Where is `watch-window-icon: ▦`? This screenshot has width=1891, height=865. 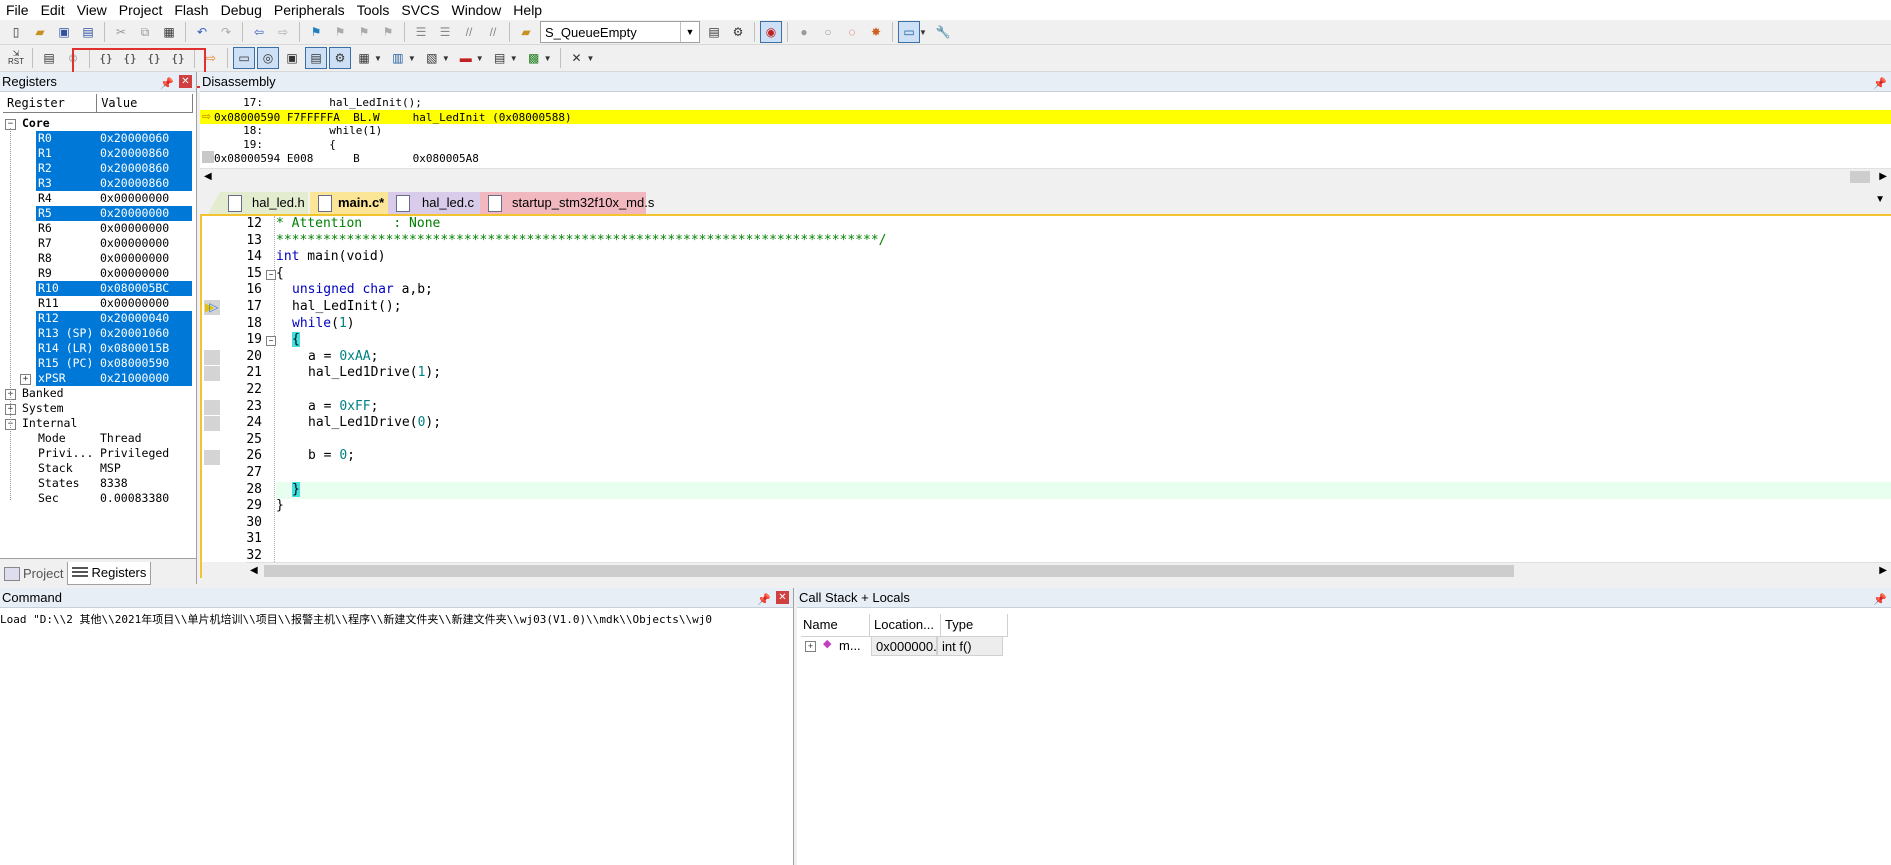 watch-window-icon: ▦ is located at coordinates (364, 58).